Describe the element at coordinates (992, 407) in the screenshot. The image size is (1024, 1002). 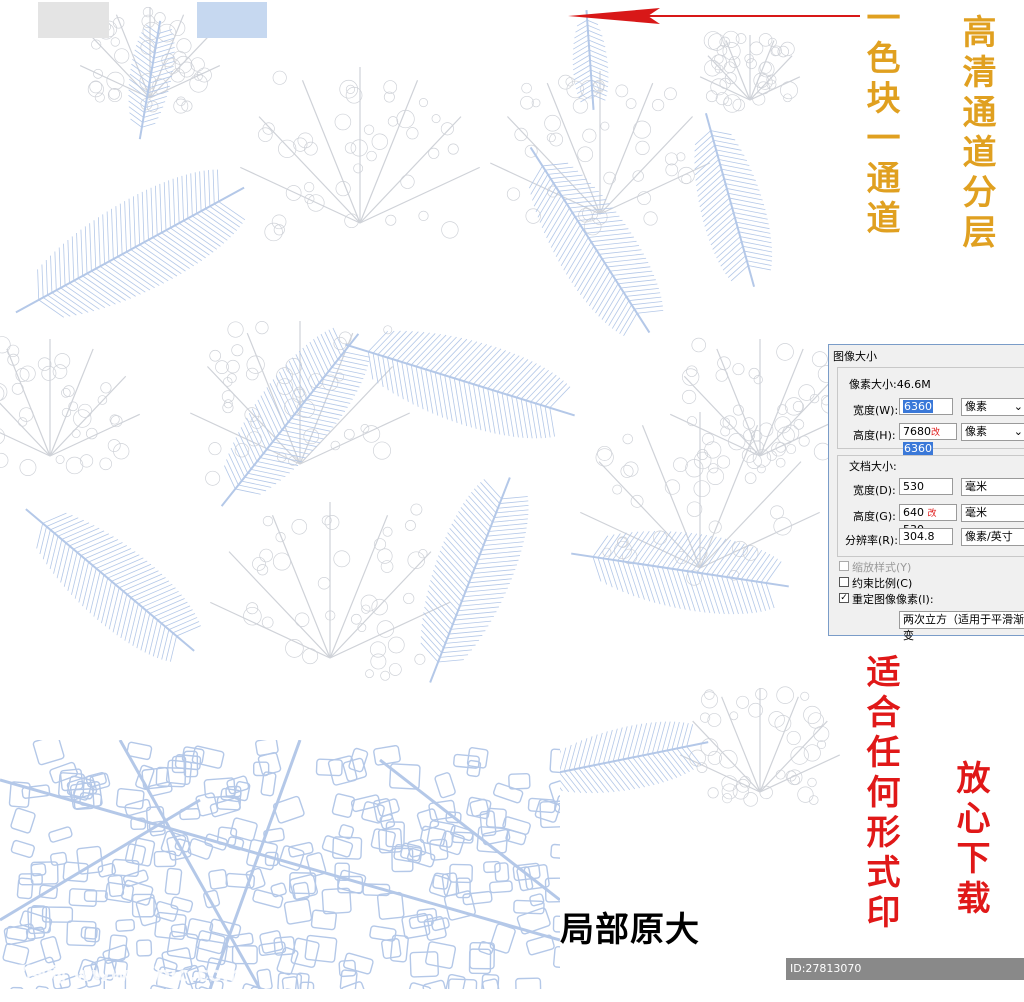
I see `width-unit-select: 像素 ⌄` at that location.